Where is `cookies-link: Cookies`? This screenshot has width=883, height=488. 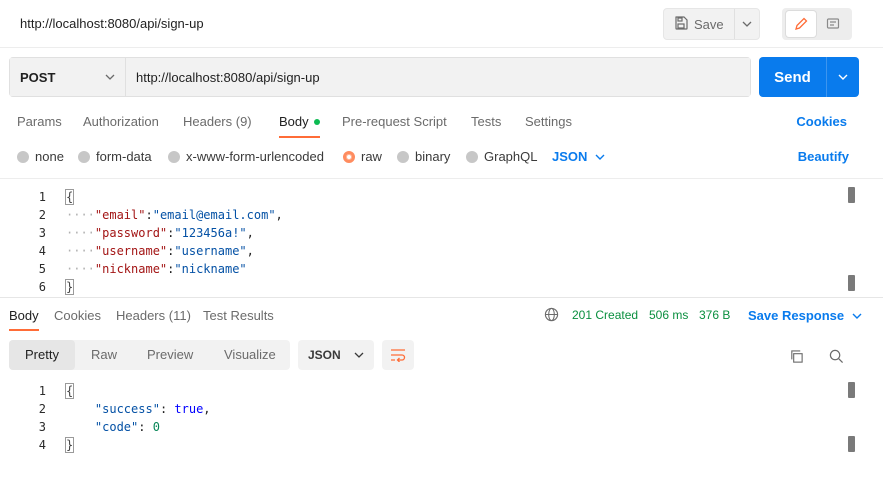
cookies-link: Cookies is located at coordinates (821, 121).